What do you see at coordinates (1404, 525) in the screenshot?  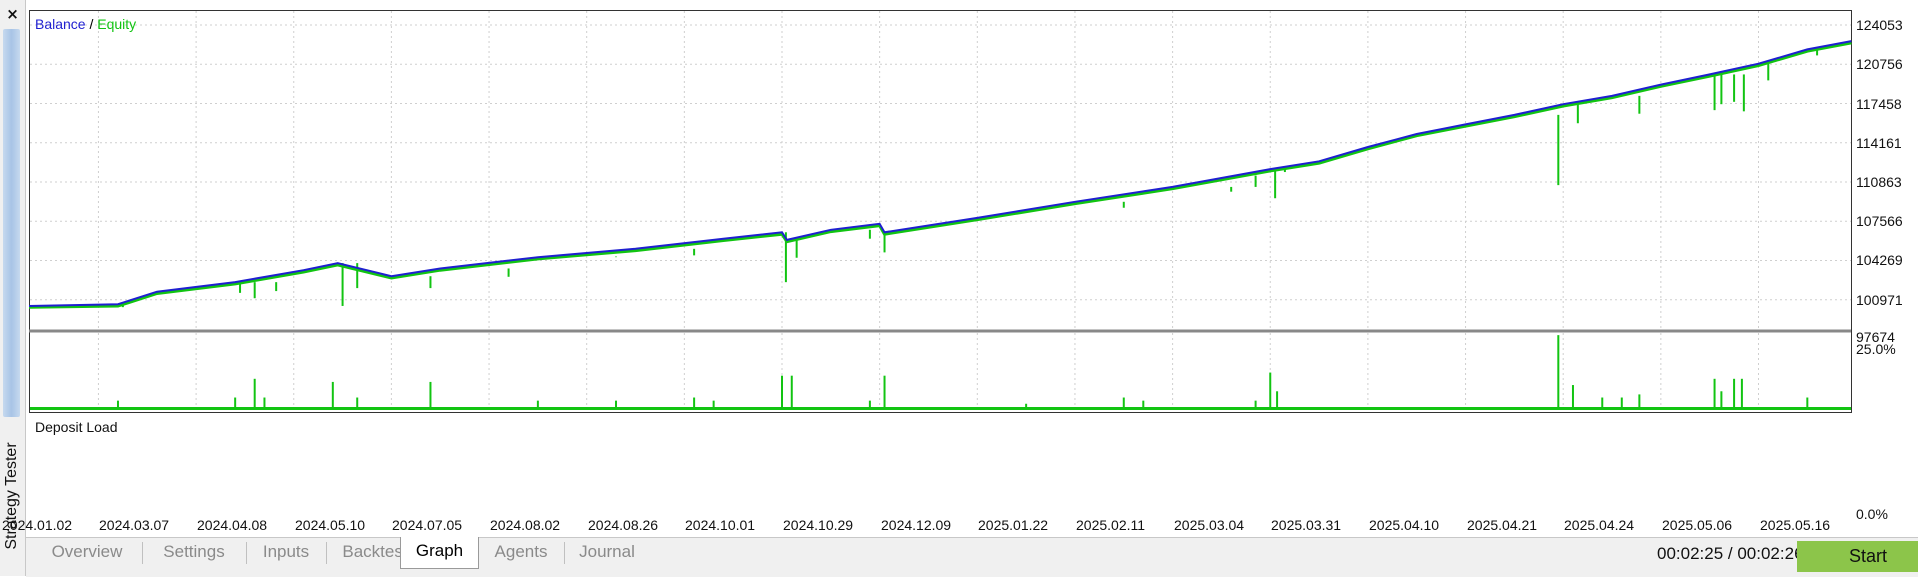 I see `x-tick-label: 2025.04.10` at bounding box center [1404, 525].